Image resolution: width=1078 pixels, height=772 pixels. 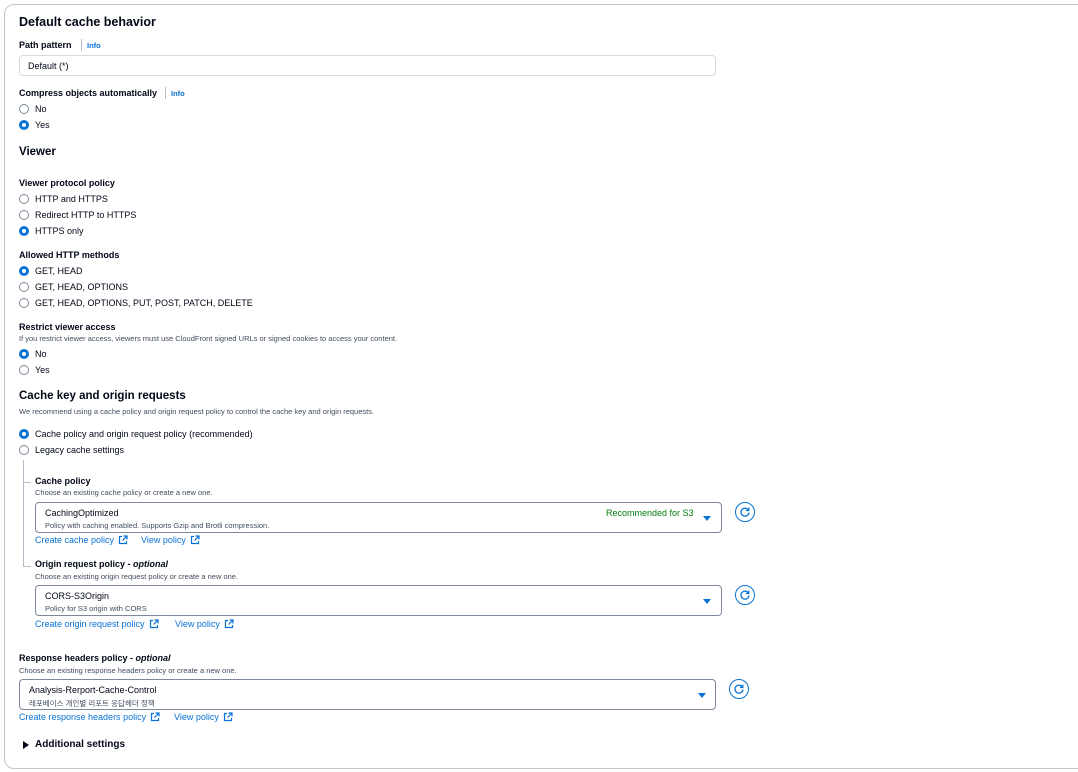 I want to click on methods-radio-get-head-options: GET, HEAD, OPTIONS, so click(x=73, y=287).